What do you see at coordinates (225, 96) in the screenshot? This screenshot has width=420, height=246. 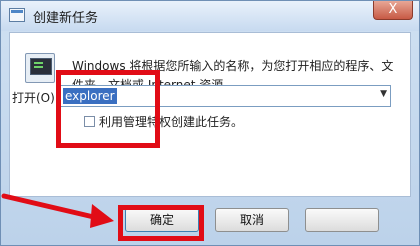 I see `open-combobox: explorer ▼` at bounding box center [225, 96].